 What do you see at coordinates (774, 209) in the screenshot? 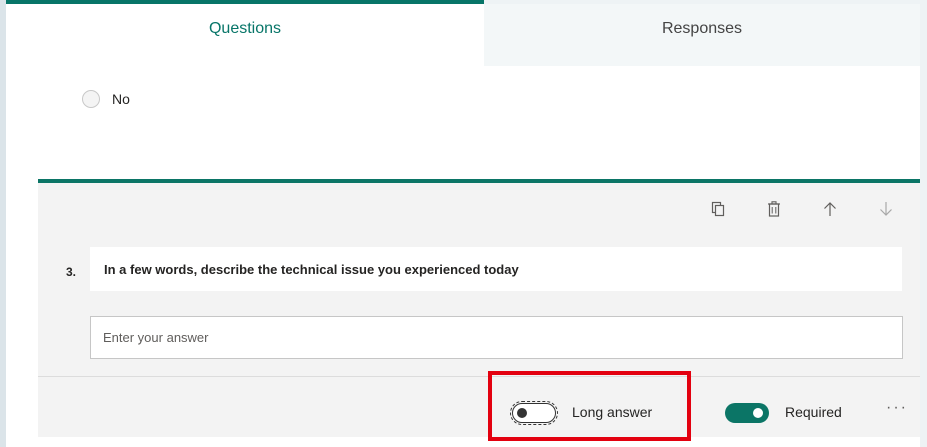
I see `delete-icon` at bounding box center [774, 209].